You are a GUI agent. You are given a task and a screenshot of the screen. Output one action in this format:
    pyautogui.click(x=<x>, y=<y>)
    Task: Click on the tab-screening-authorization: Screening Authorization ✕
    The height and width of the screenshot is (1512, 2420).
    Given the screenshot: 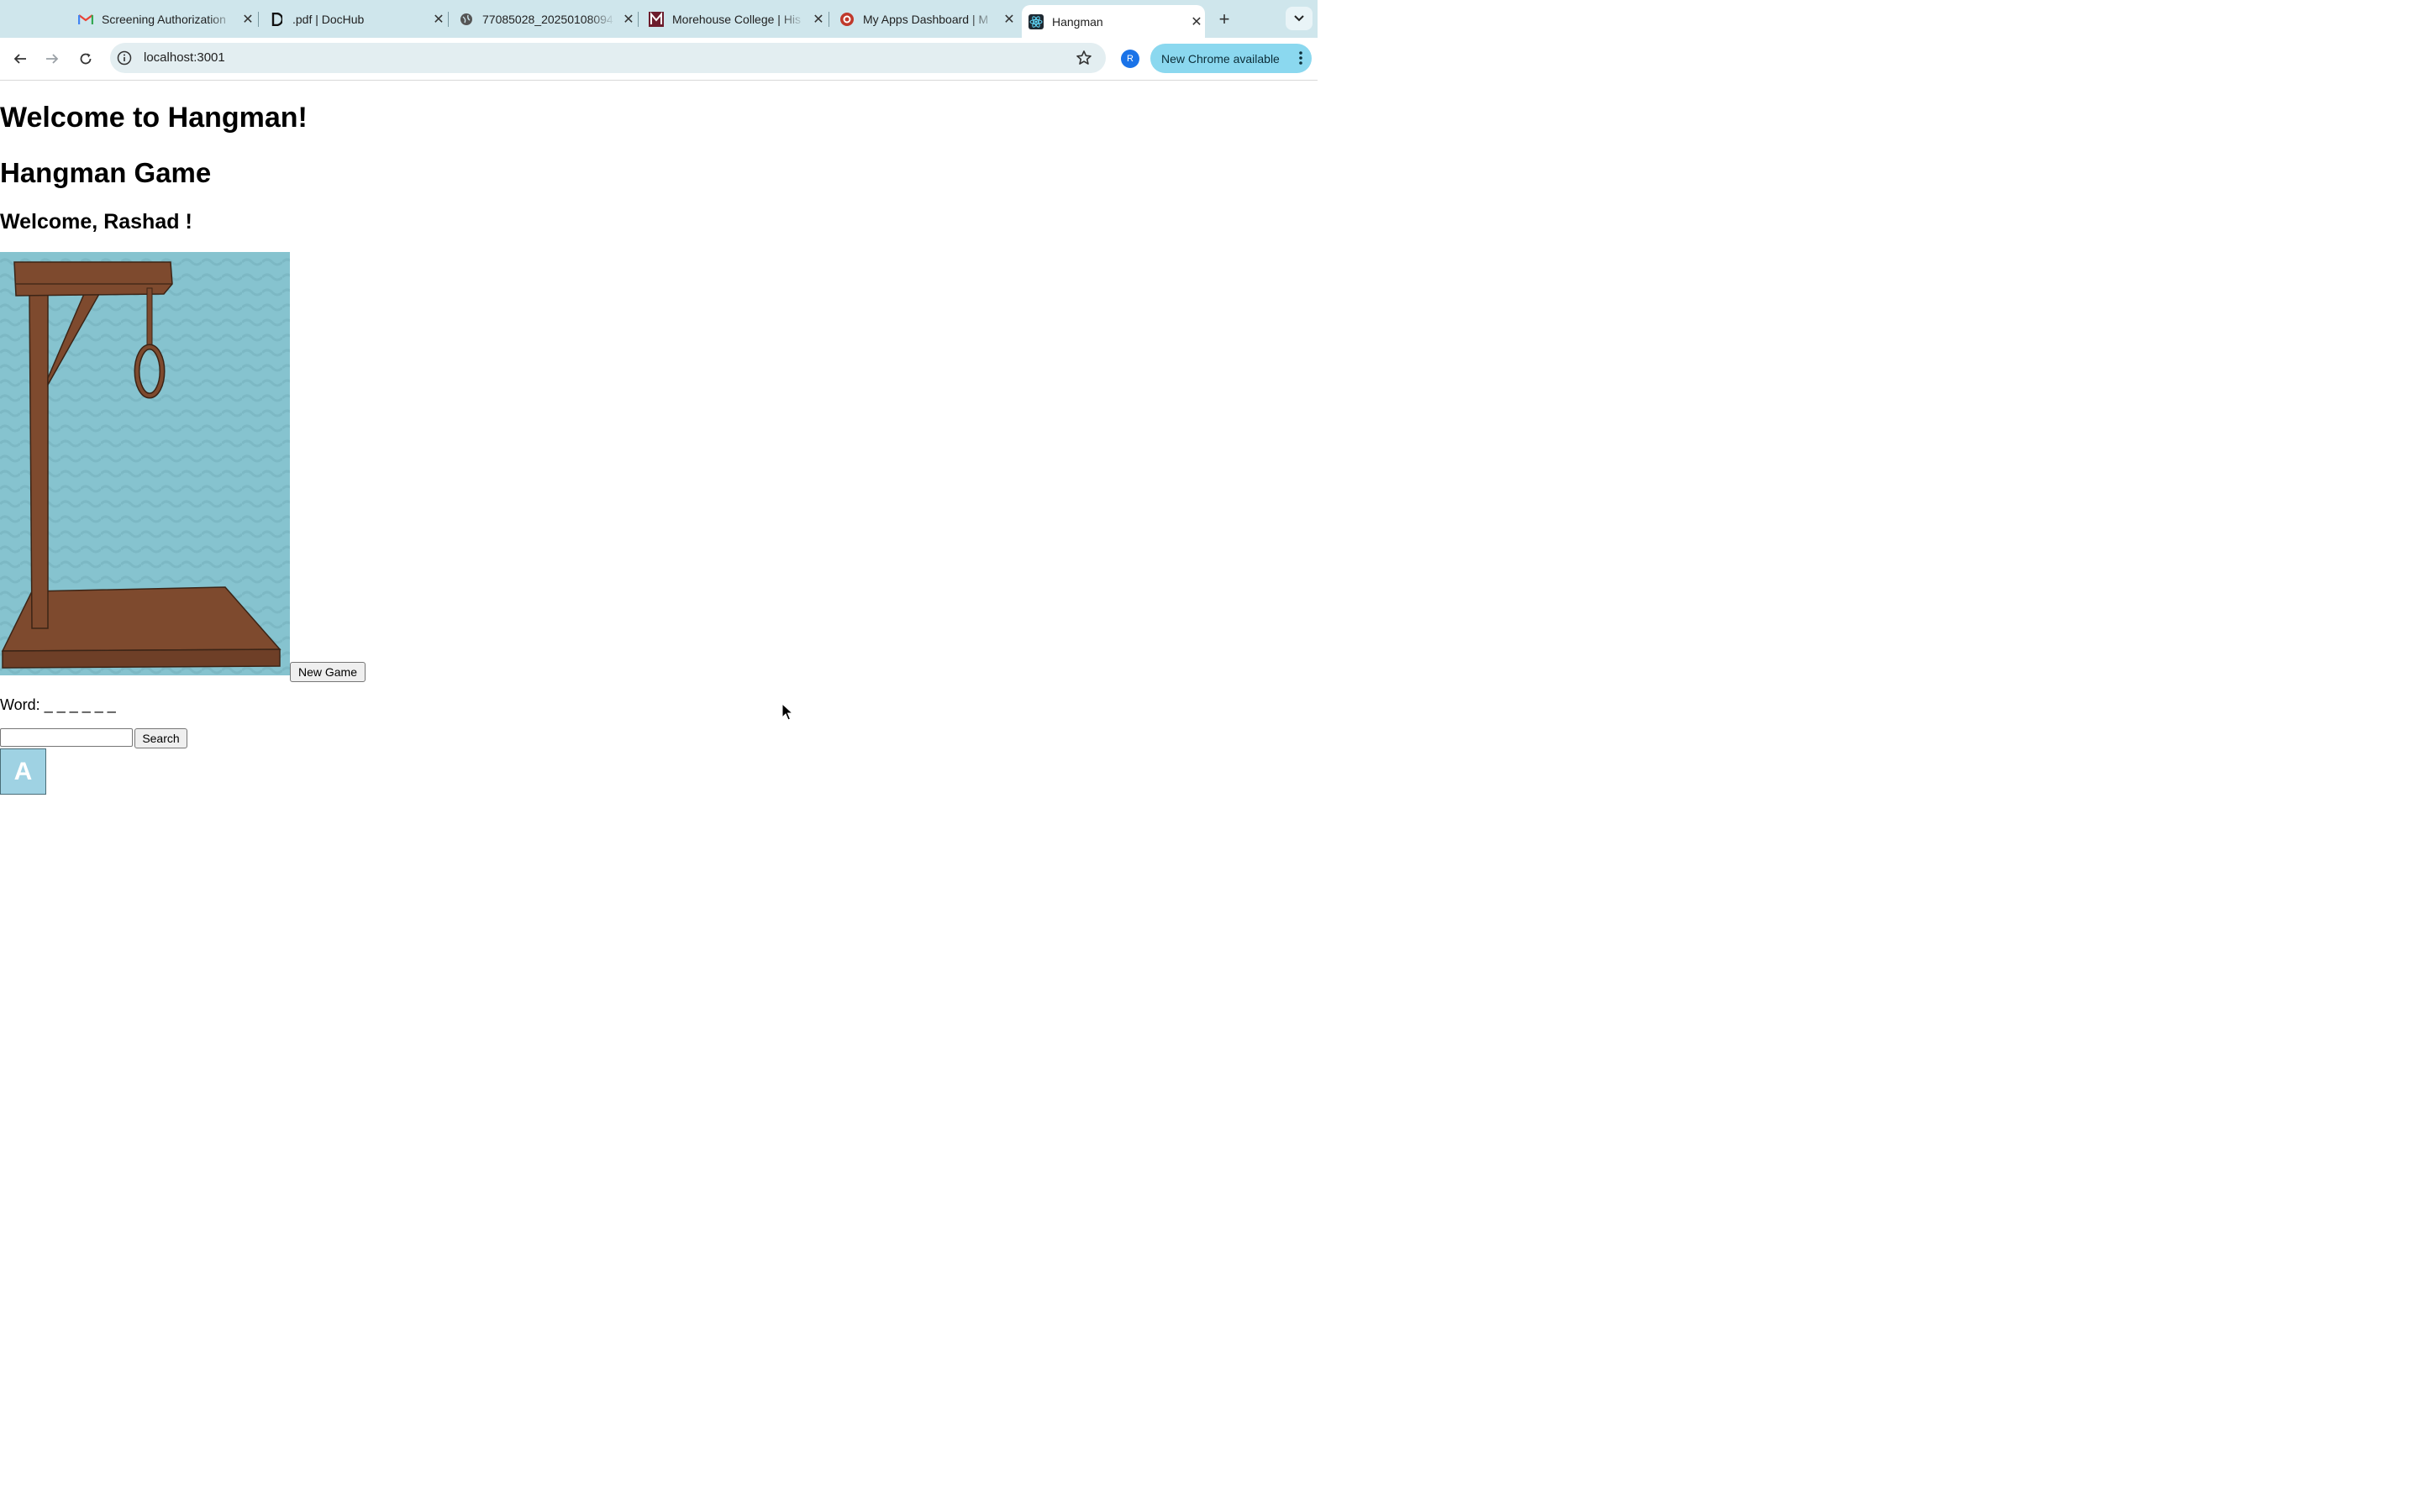 What is the action you would take?
    pyautogui.click(x=167, y=19)
    